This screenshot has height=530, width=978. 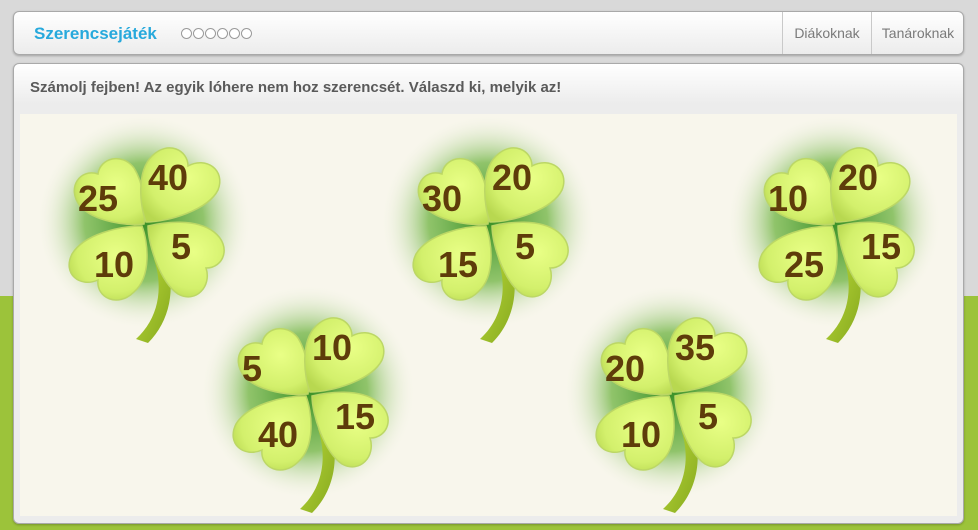 I want to click on clover-icon, so click(x=834, y=229).